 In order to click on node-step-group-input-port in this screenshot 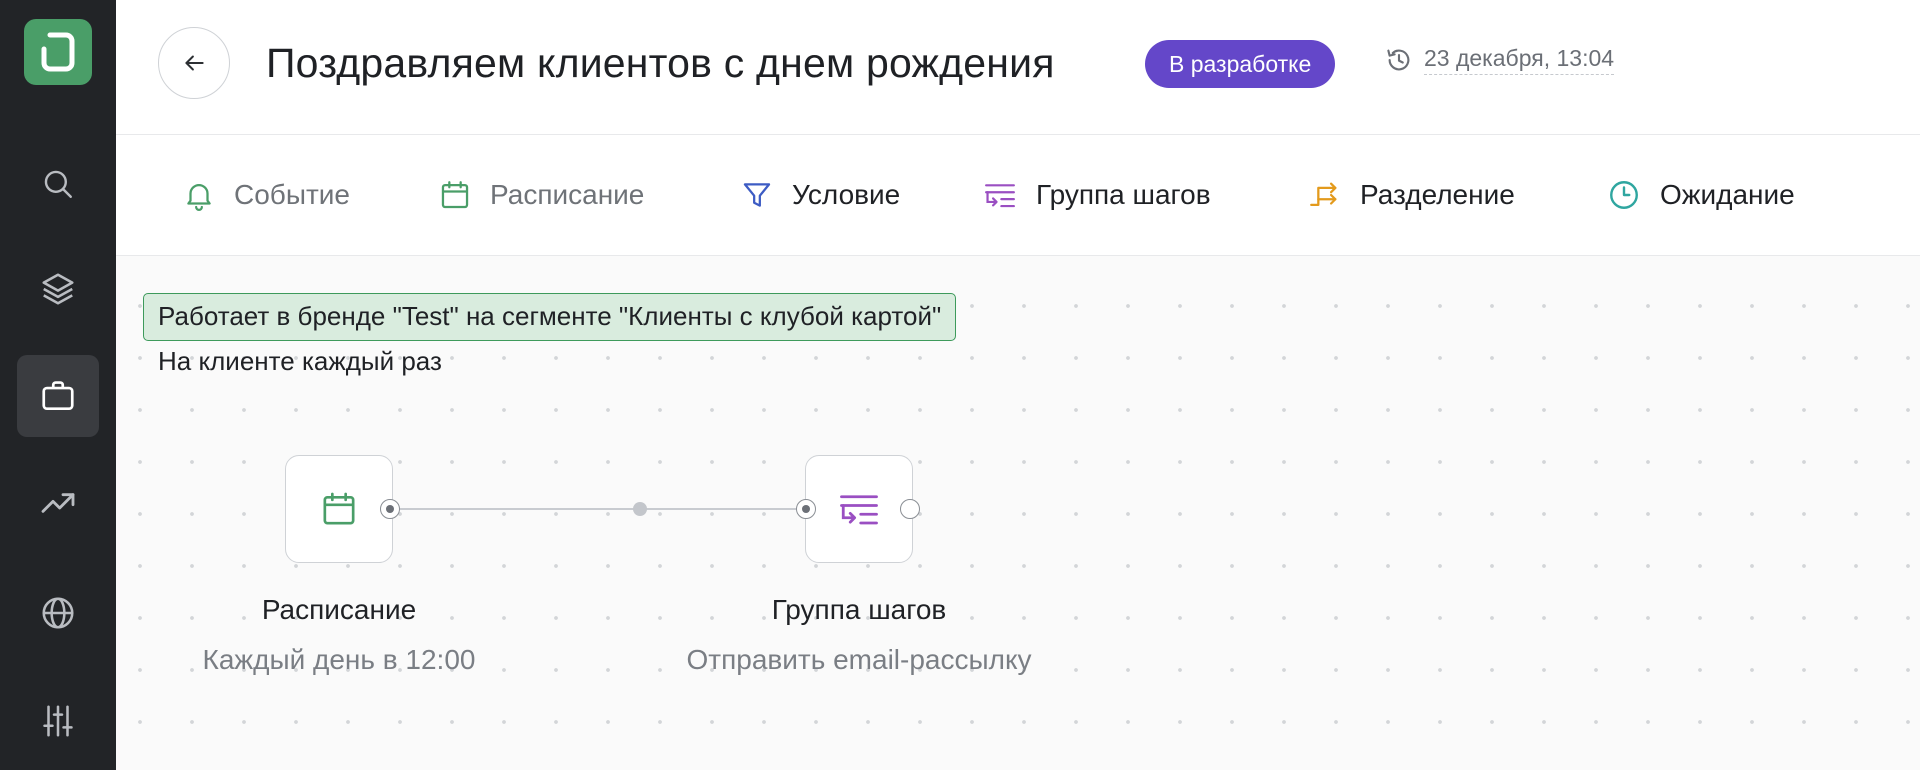, I will do `click(806, 509)`.